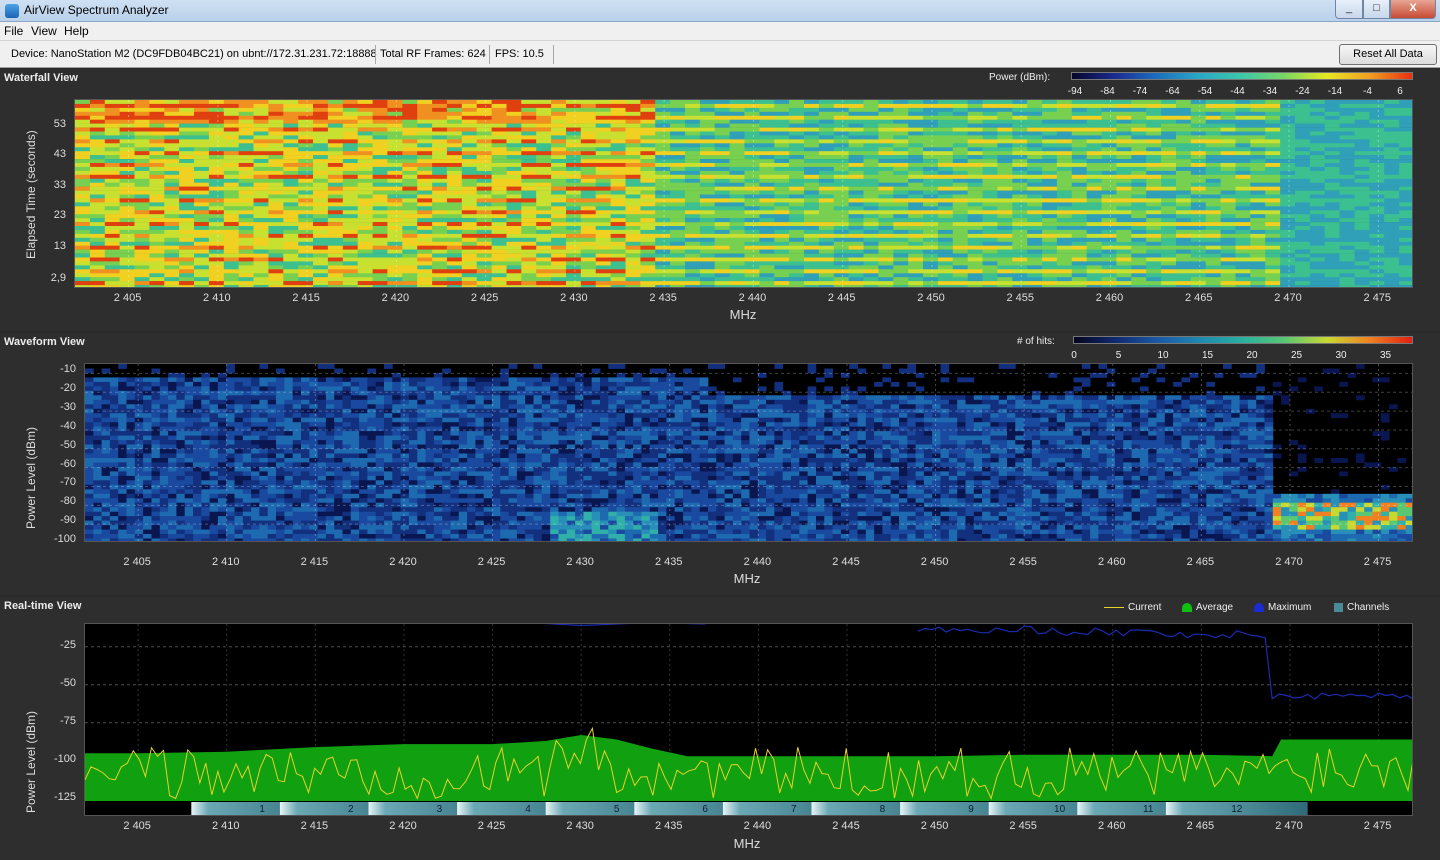 The width and height of the screenshot is (1440, 860). I want to click on fps-readout: FPS: 10.5, so click(519, 54).